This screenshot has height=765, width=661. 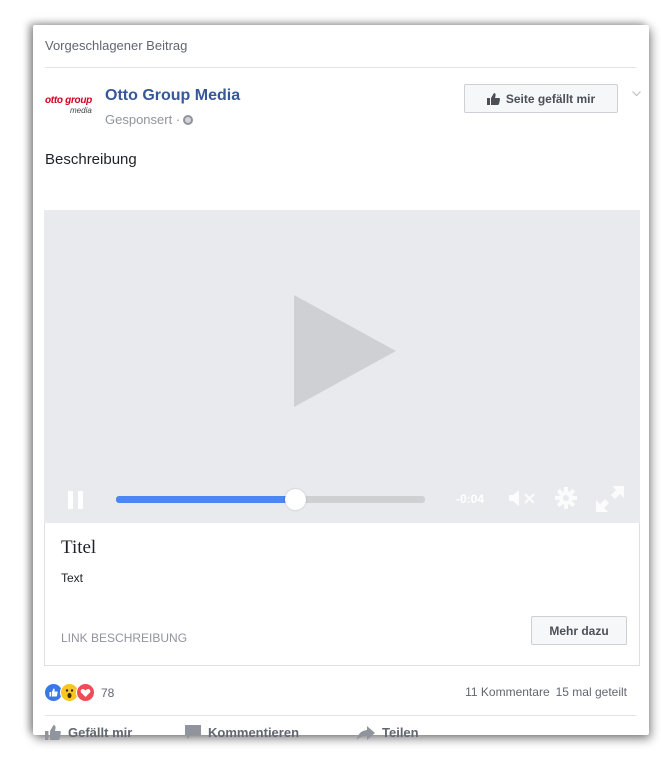 I want to click on mute-icon, so click(x=524, y=498).